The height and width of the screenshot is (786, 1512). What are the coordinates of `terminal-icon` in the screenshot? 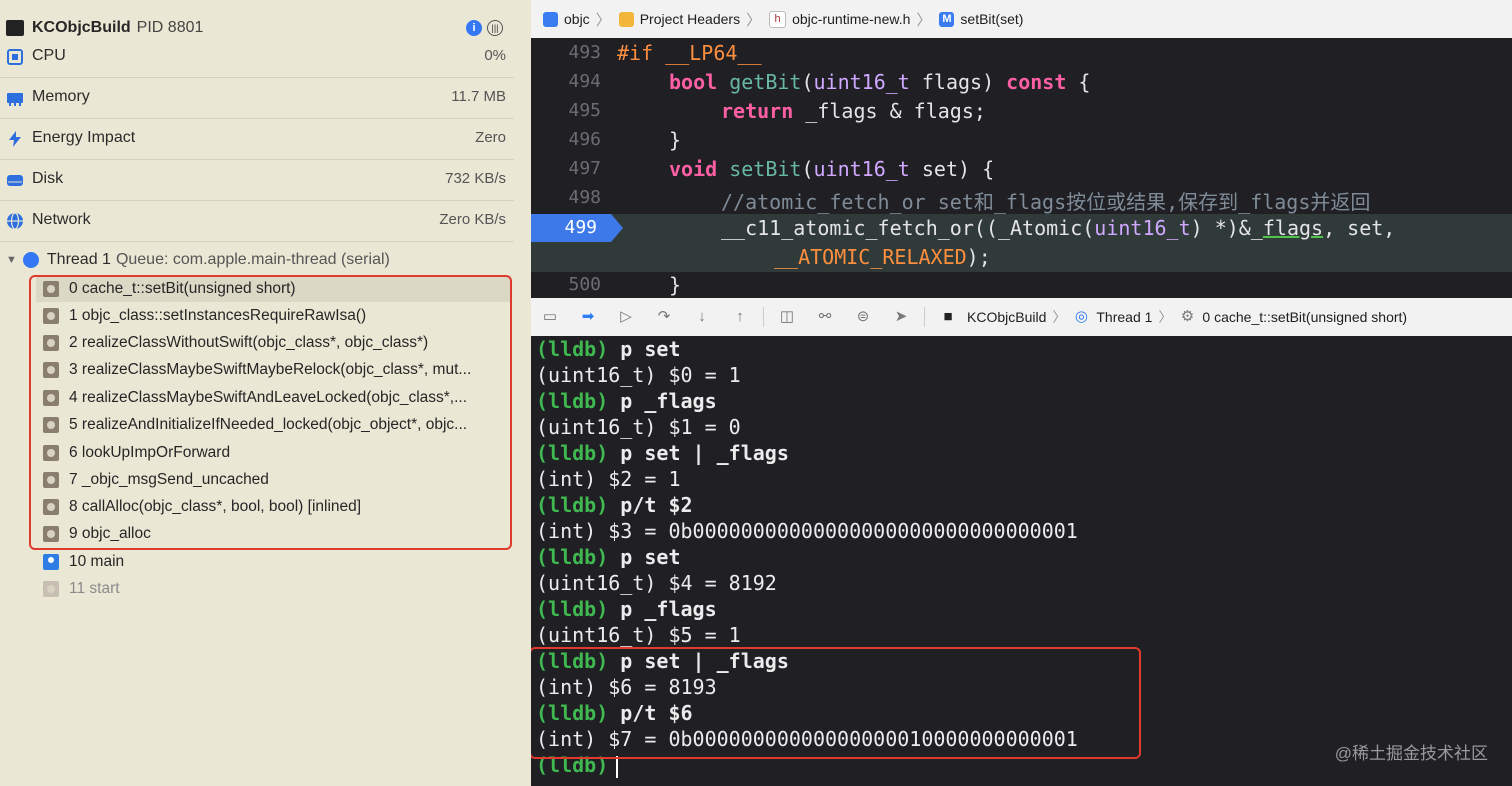 It's located at (15, 28).